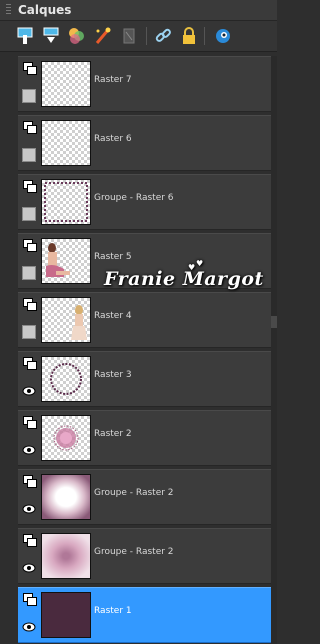  Describe the element at coordinates (138, 10) in the screenshot. I see `panel-titlebar: Calques` at that location.